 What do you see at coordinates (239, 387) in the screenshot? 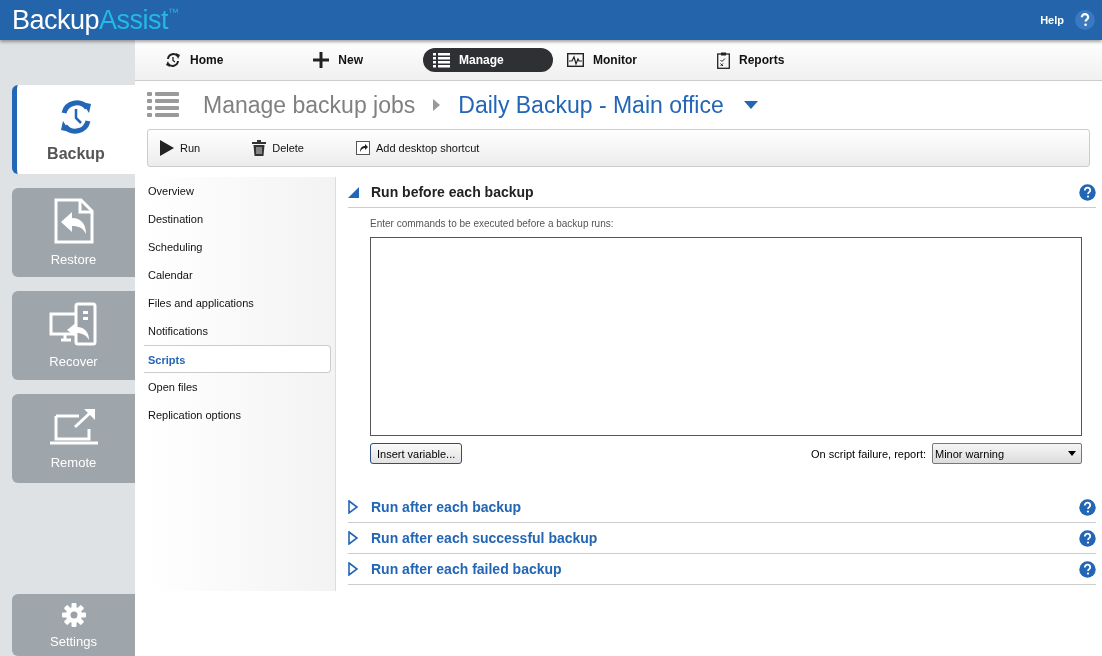
I see `side-menu-item: Open files` at bounding box center [239, 387].